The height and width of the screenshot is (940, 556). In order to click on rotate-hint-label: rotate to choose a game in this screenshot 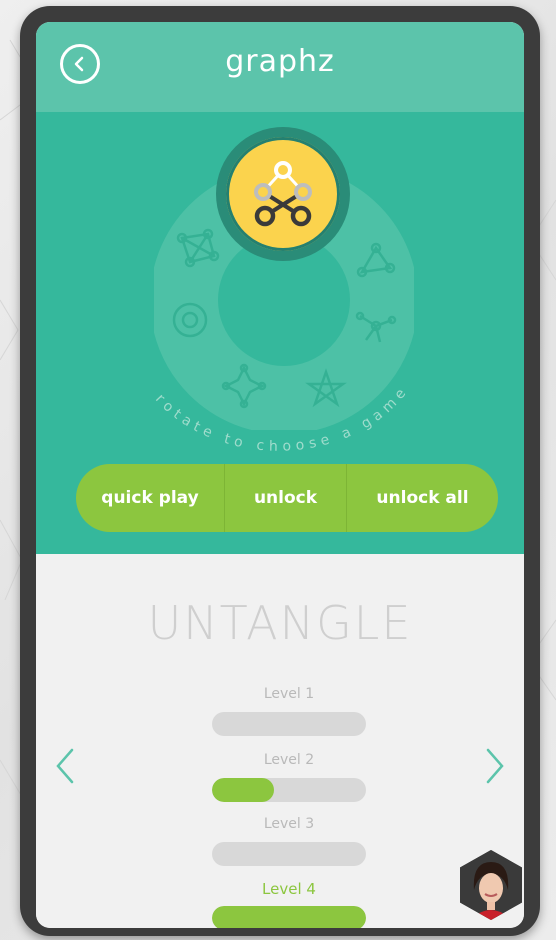, I will do `click(282, 418)`.